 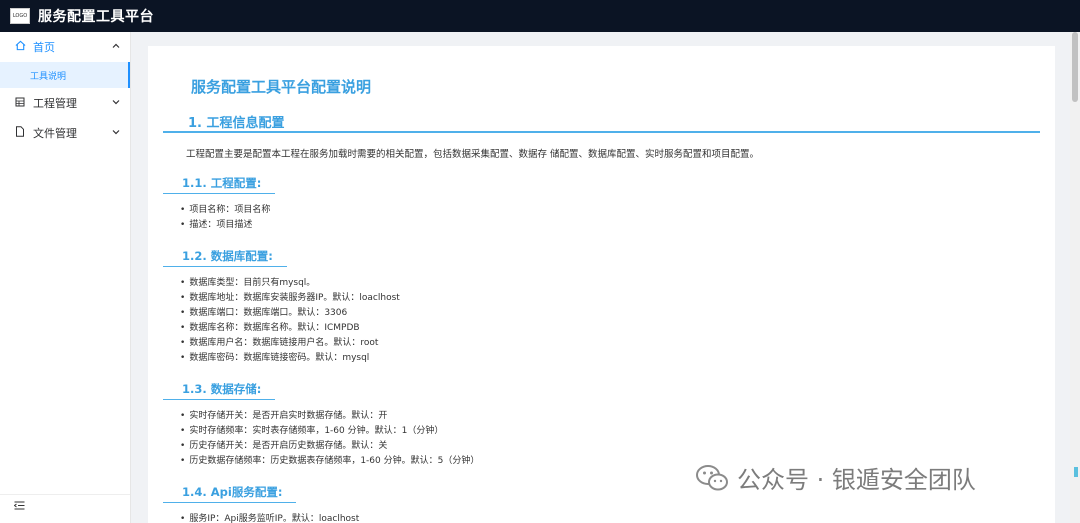 What do you see at coordinates (290, 313) in the screenshot?
I see `list-item: 数据库端口：数据库端口。默认：3306` at bounding box center [290, 313].